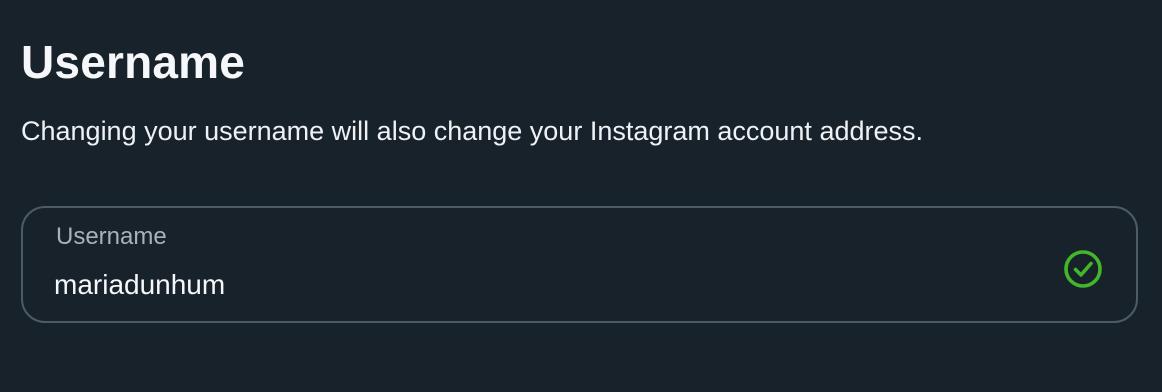 The height and width of the screenshot is (392, 1162). What do you see at coordinates (529, 285) in the screenshot?
I see `username-input` at bounding box center [529, 285].